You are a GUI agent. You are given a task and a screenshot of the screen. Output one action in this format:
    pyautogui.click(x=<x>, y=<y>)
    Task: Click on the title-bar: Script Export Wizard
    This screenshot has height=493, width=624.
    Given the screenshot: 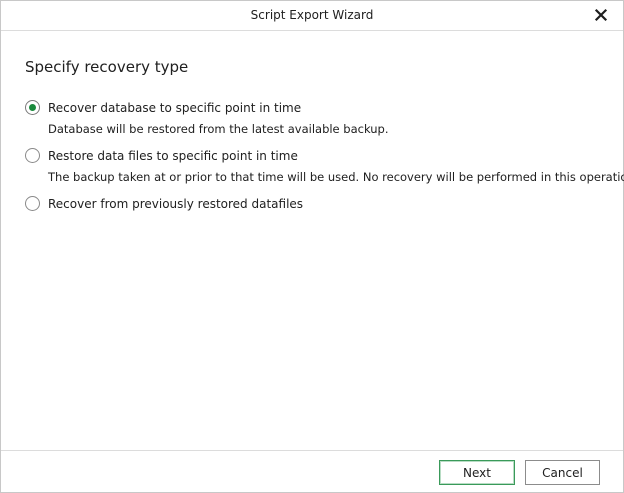 What is the action you would take?
    pyautogui.click(x=312, y=16)
    